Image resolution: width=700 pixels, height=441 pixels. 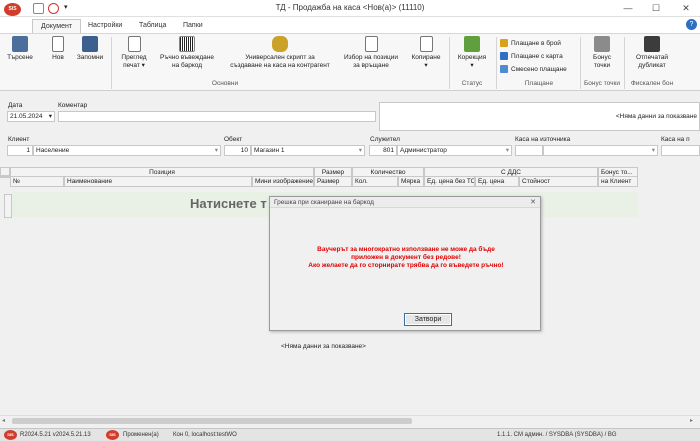 What do you see at coordinates (237, 150) in the screenshot?
I see `object-code-field: 10` at bounding box center [237, 150].